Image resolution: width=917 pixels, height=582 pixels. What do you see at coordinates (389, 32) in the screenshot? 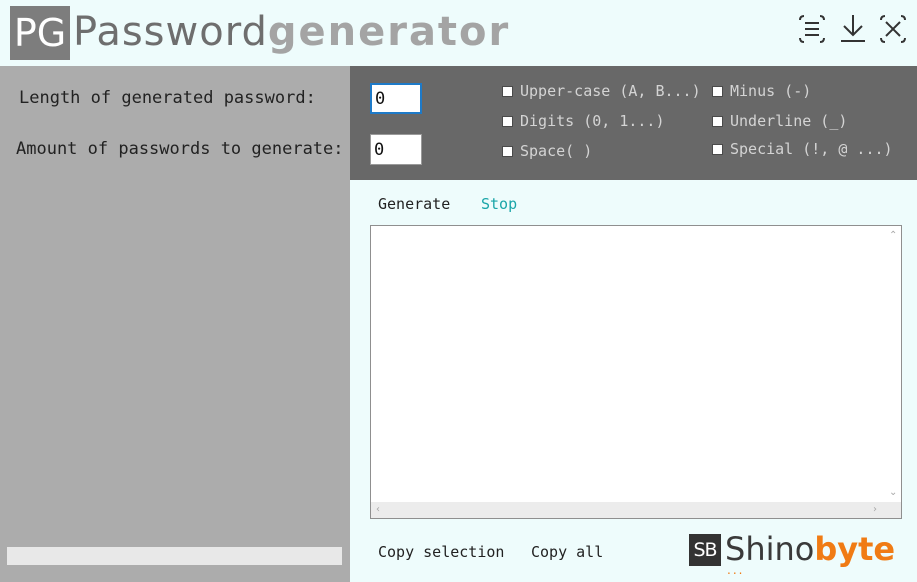
I see `app-title-part2: generator` at bounding box center [389, 32].